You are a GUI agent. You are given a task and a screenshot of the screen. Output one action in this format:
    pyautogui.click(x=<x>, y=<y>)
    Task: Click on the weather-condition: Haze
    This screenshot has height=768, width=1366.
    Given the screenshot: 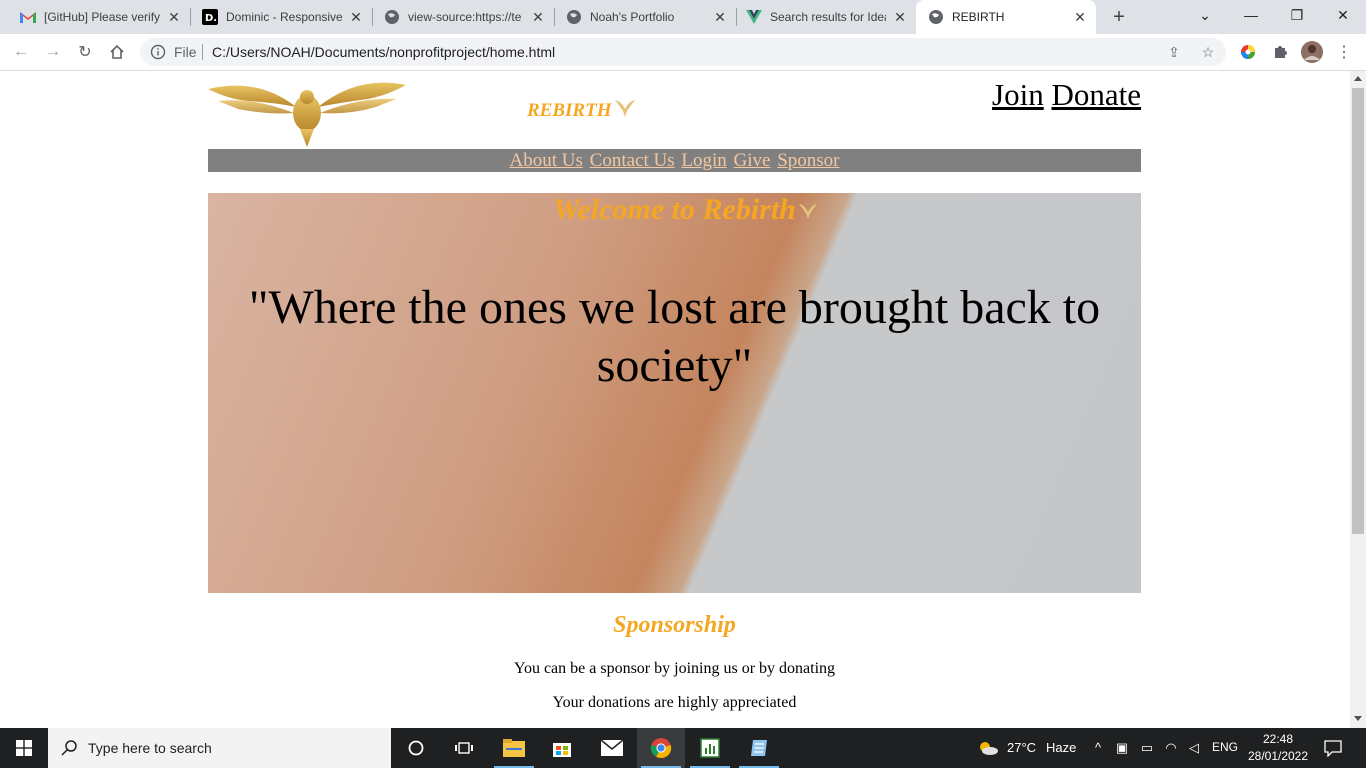 What is the action you would take?
    pyautogui.click(x=1061, y=747)
    